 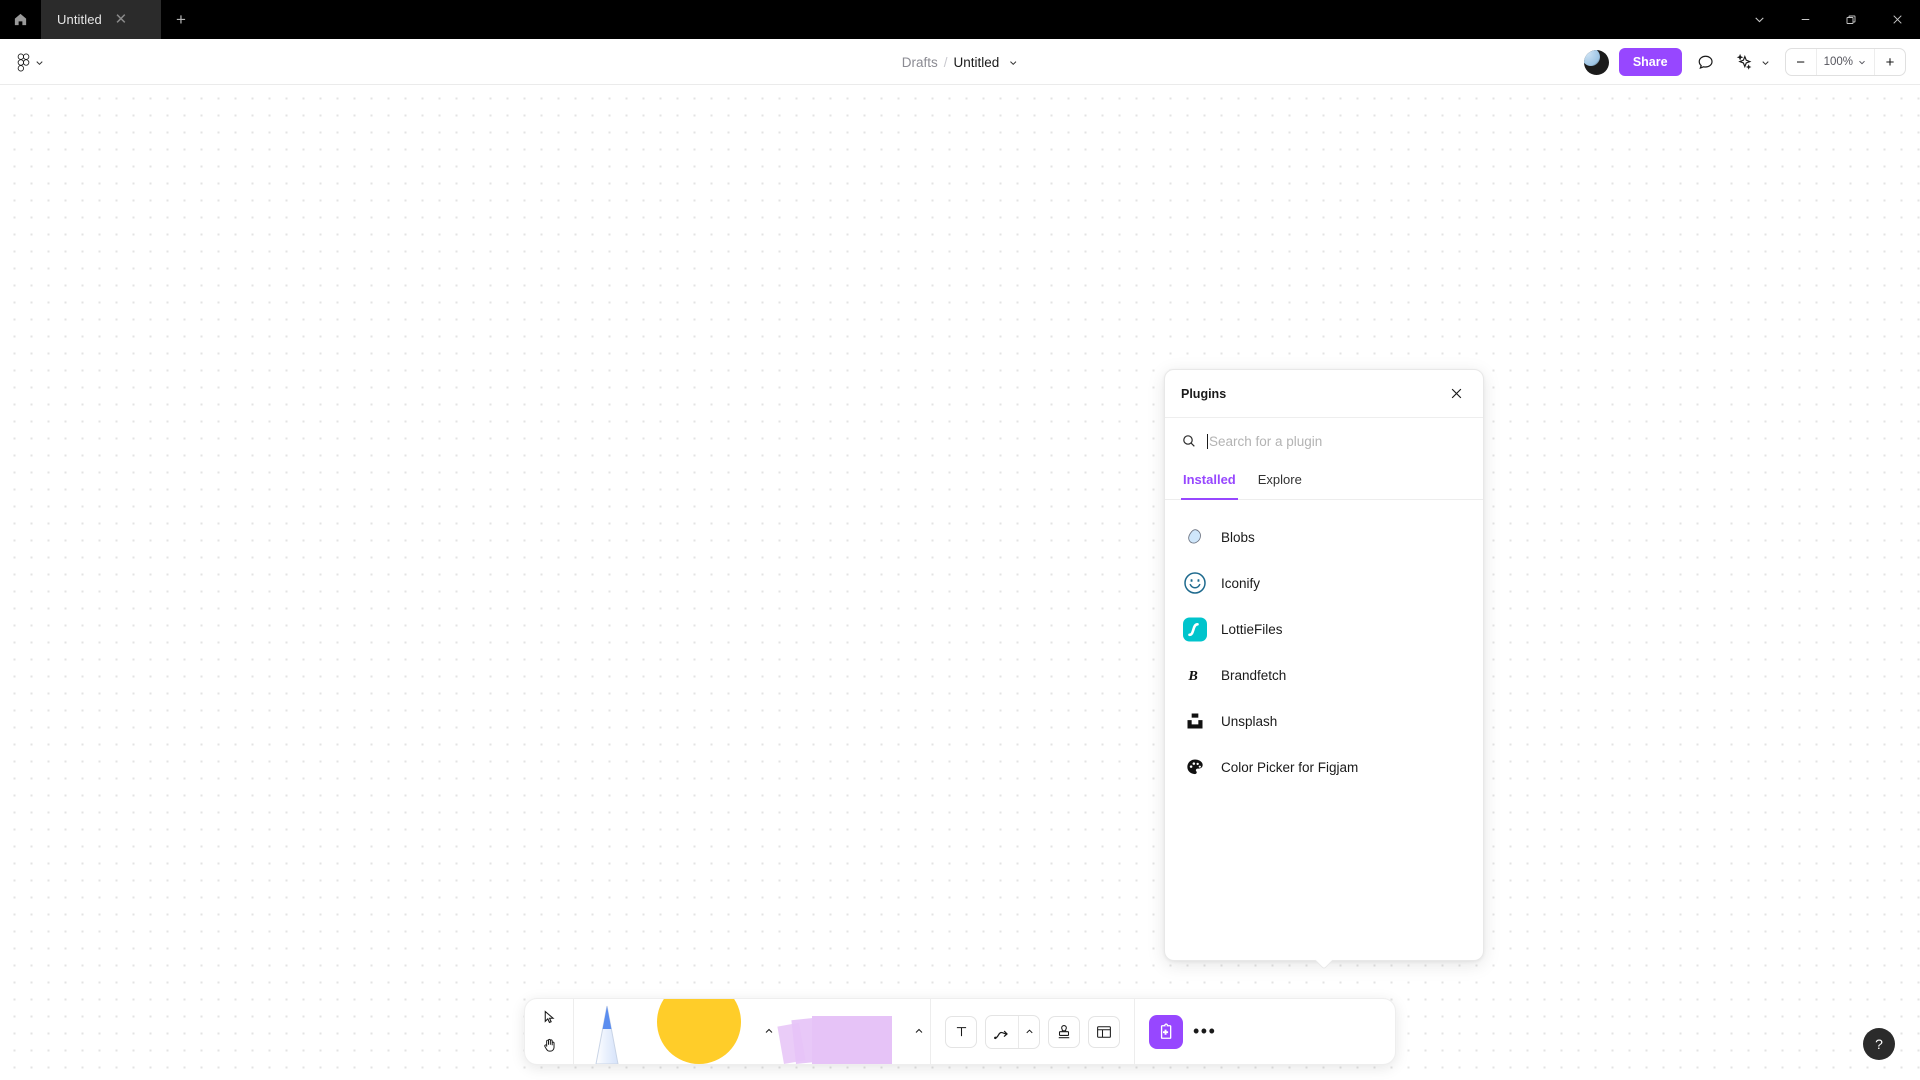 I want to click on window-titlebar: Untitled ✕ +, so click(x=960, y=19).